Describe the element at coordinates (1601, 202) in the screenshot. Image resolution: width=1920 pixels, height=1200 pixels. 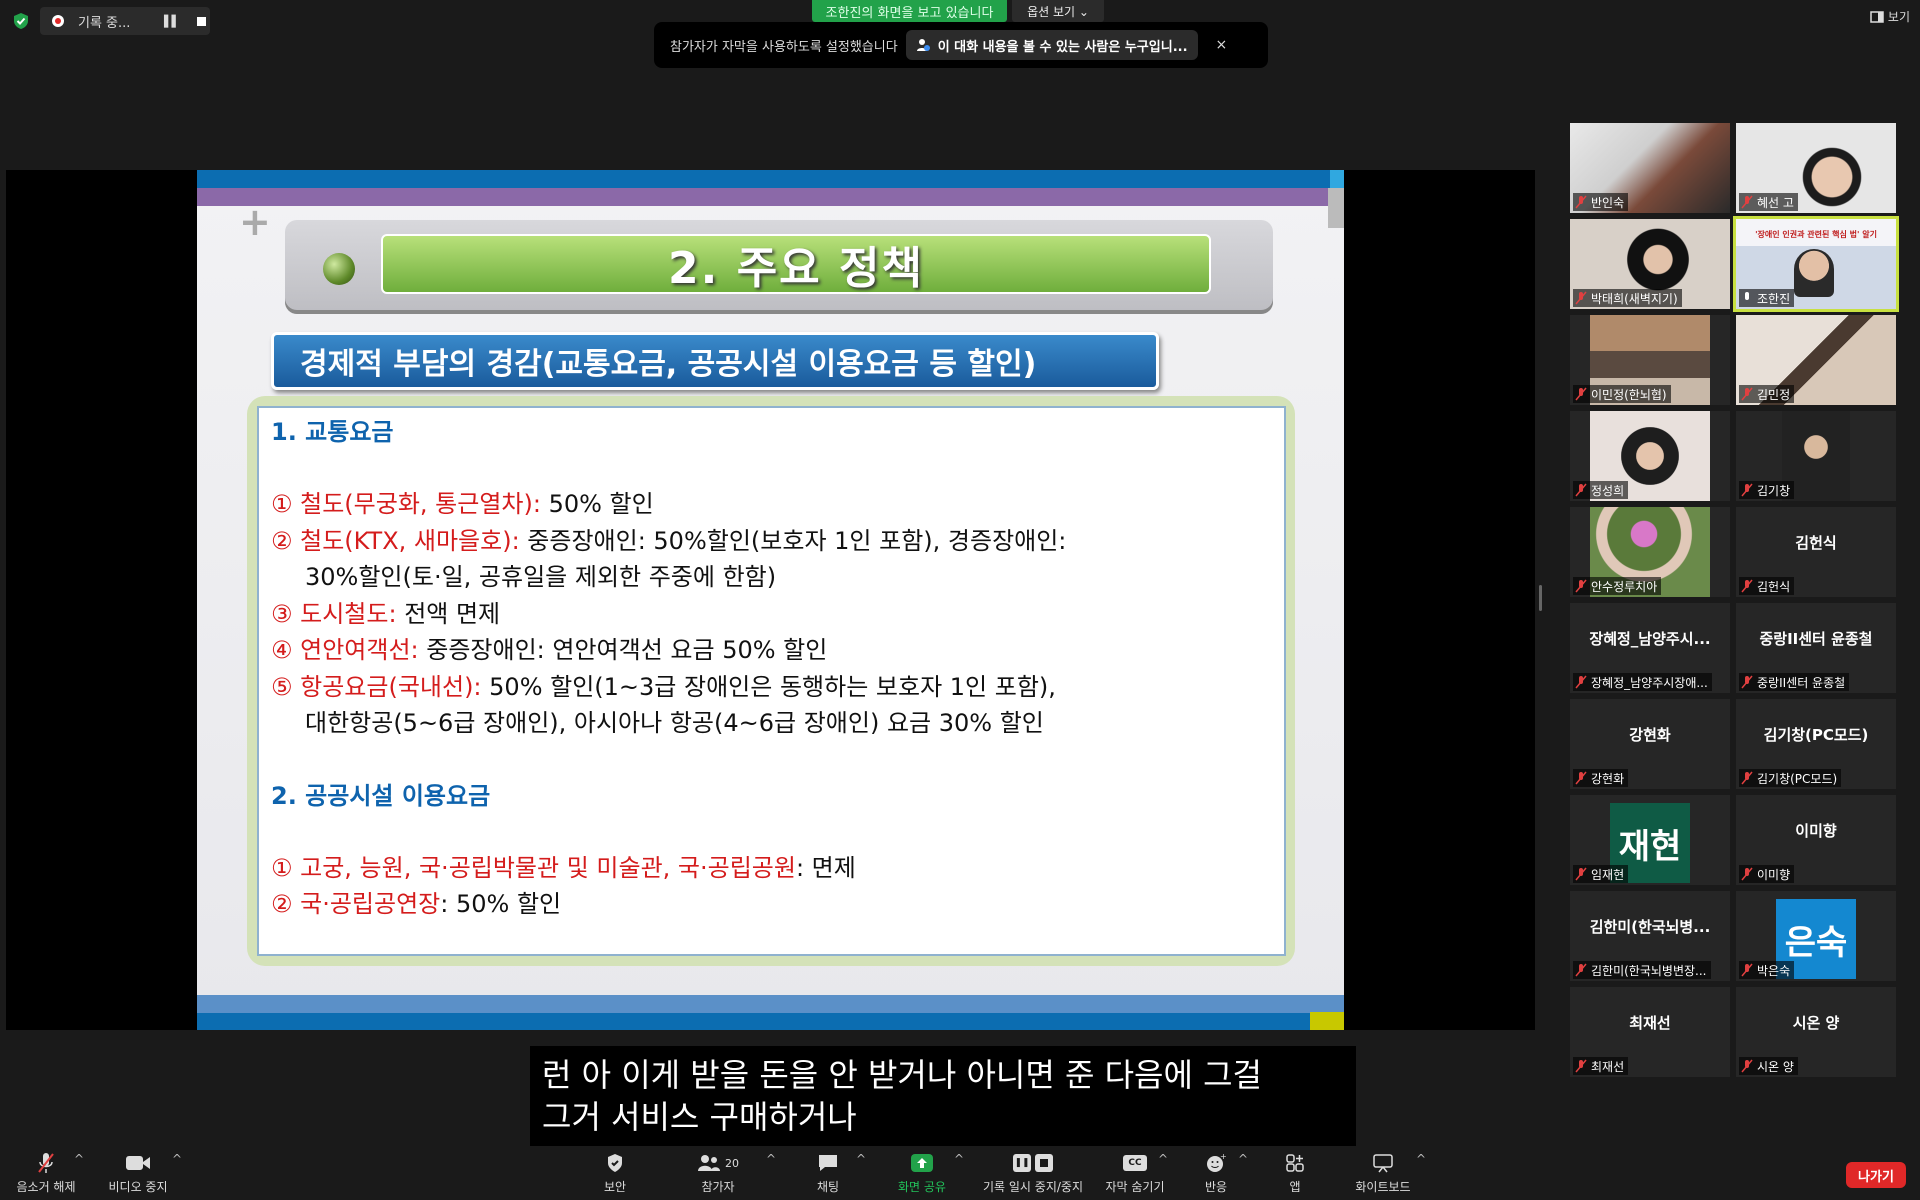
I see `participant-label: 반인숙` at that location.